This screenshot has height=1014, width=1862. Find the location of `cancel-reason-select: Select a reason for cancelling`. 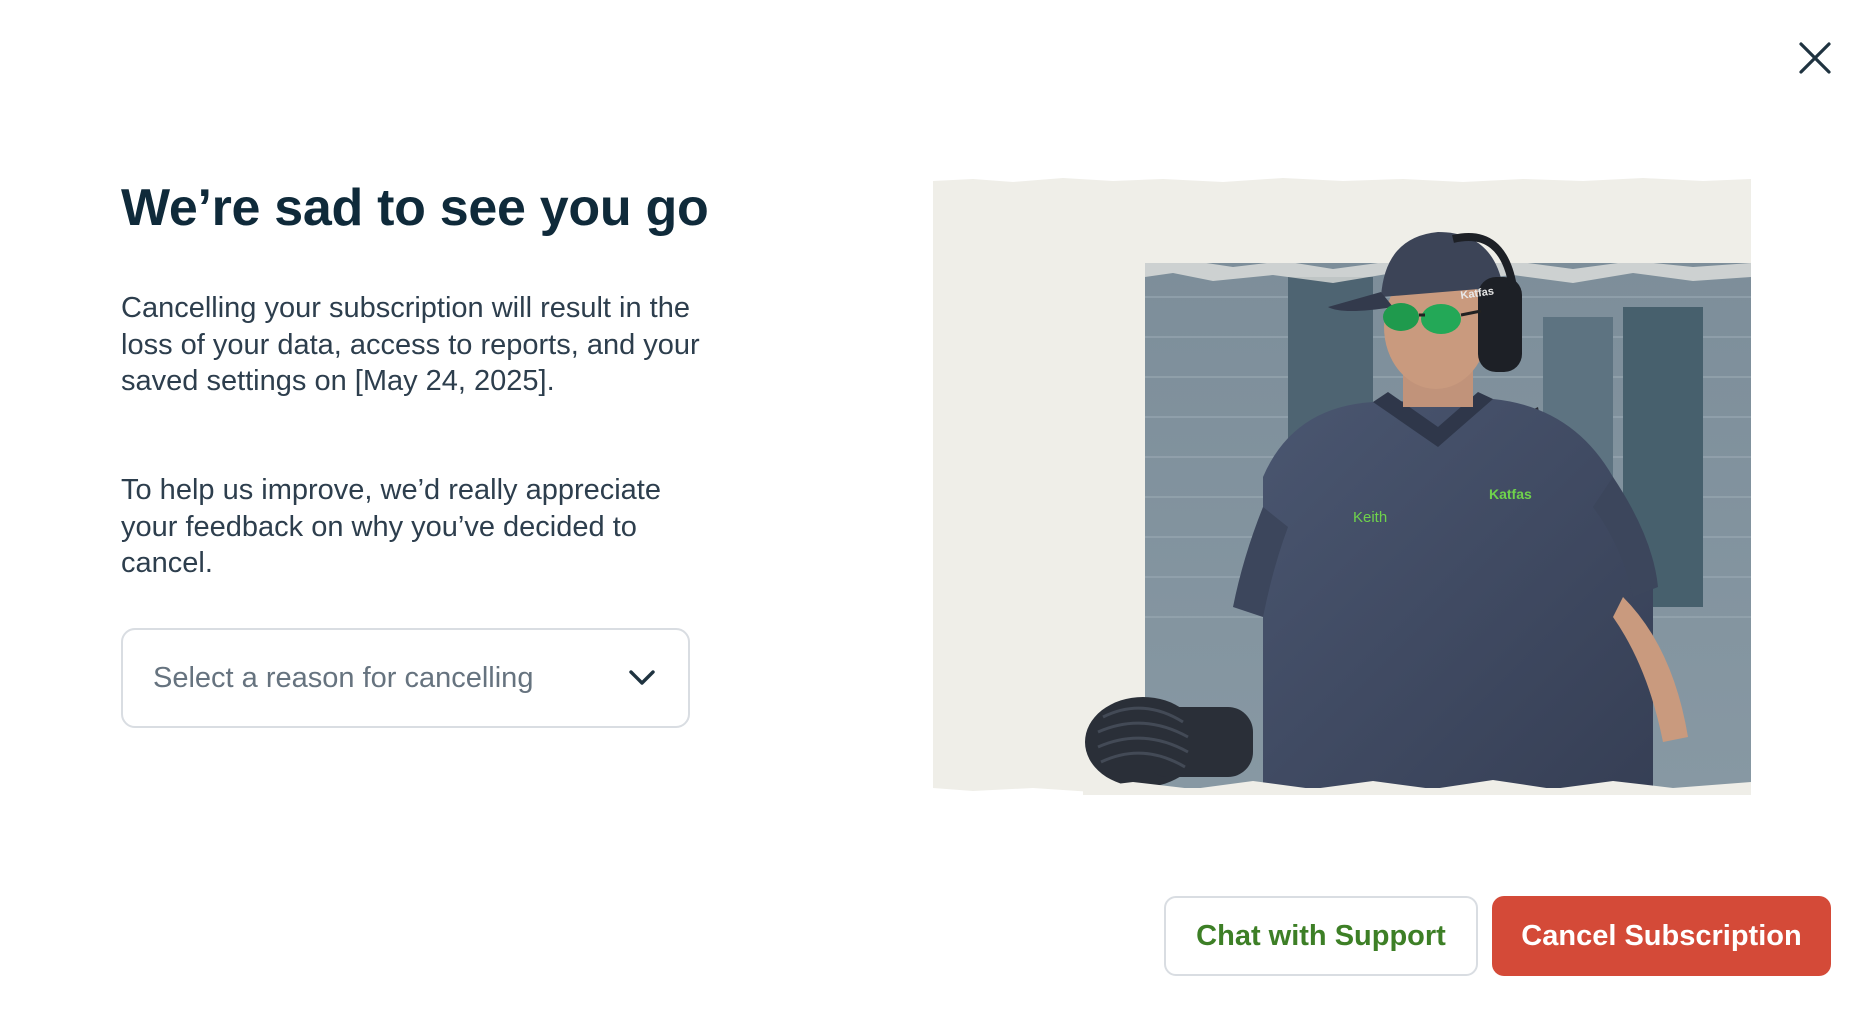

cancel-reason-select: Select a reason for cancelling is located at coordinates (405, 678).